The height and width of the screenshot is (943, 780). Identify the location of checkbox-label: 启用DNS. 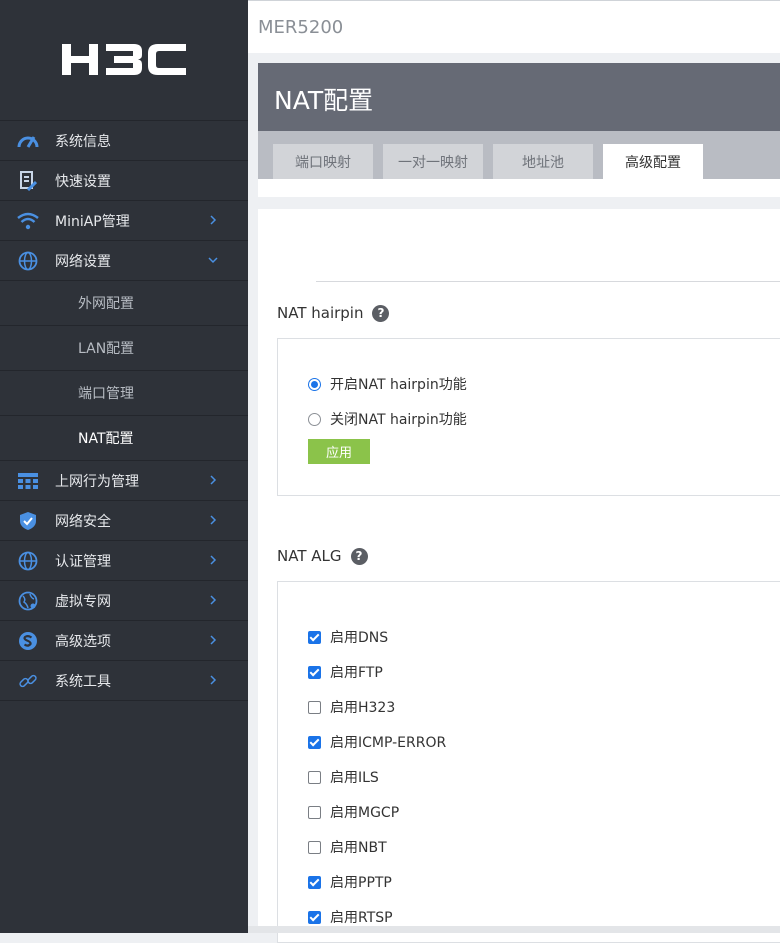
(359, 638).